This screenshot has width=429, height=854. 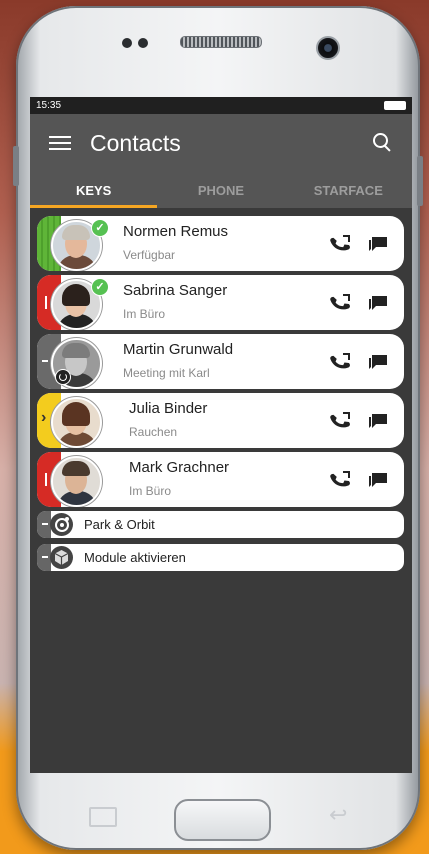 What do you see at coordinates (220, 420) in the screenshot?
I see `contact-card-julia-binder: › Julia Binder Rauchen` at bounding box center [220, 420].